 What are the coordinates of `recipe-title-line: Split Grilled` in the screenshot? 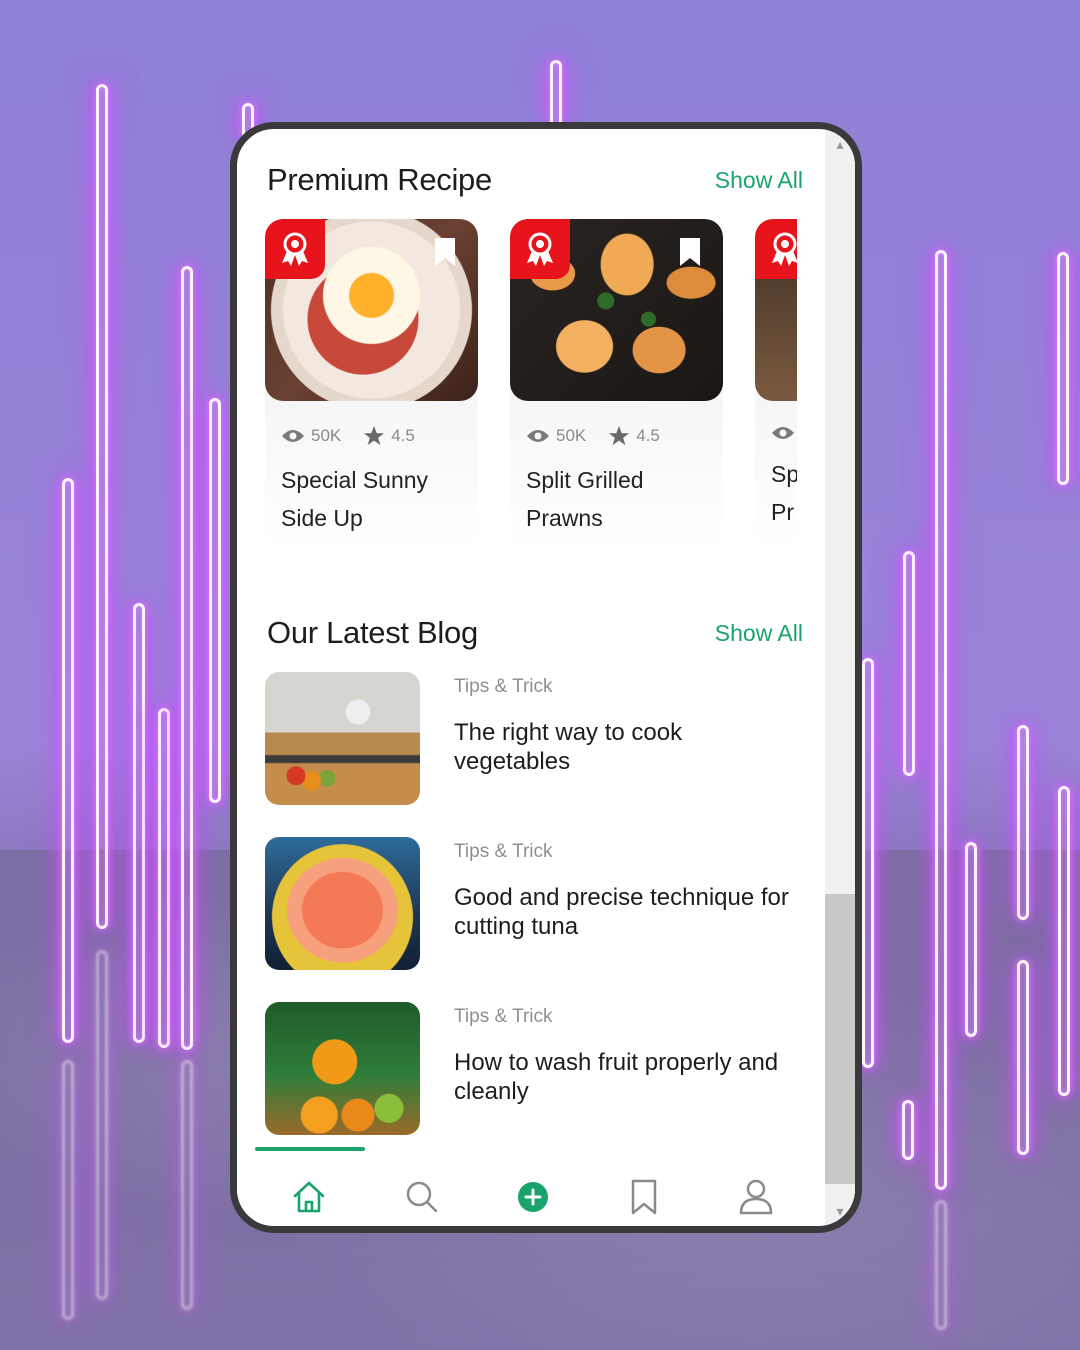 It's located at (585, 480).